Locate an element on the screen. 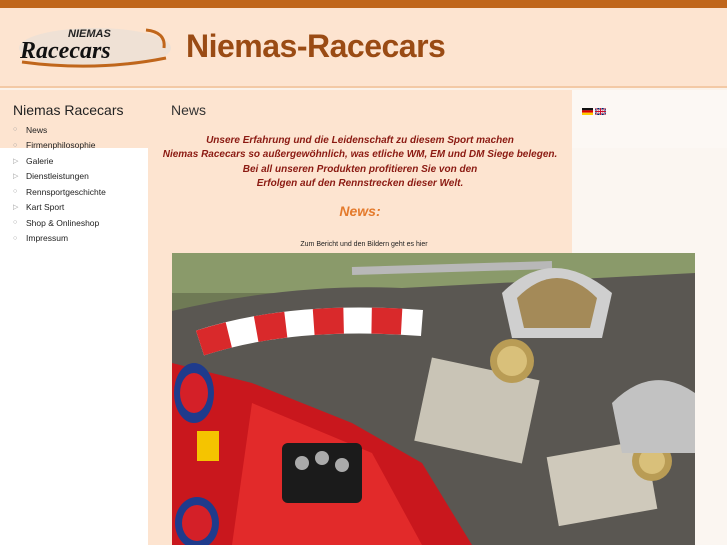 The image size is (727, 545). sidebar-item-label: Kart Sport is located at coordinates (45, 207).